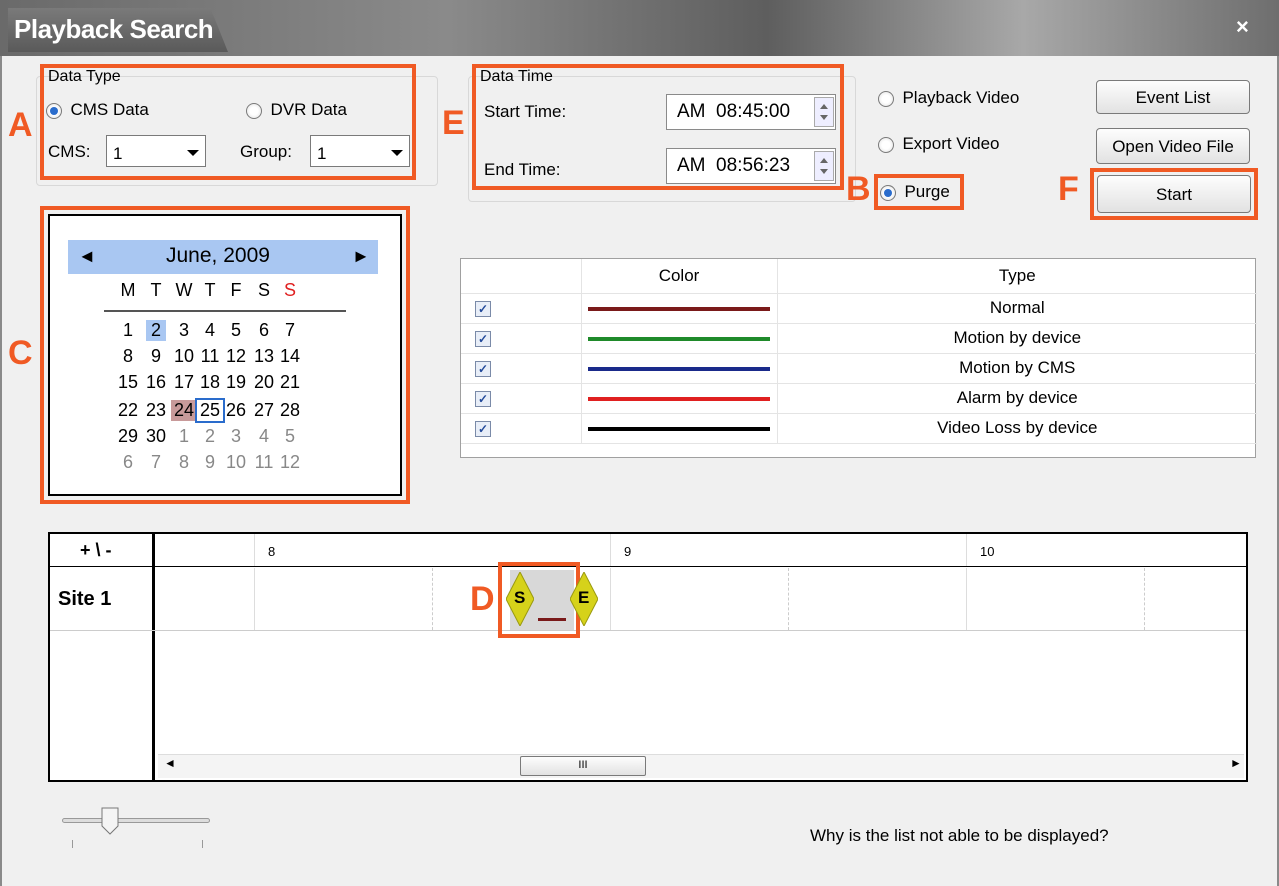  I want to click on purge-radio: Purge, so click(915, 192).